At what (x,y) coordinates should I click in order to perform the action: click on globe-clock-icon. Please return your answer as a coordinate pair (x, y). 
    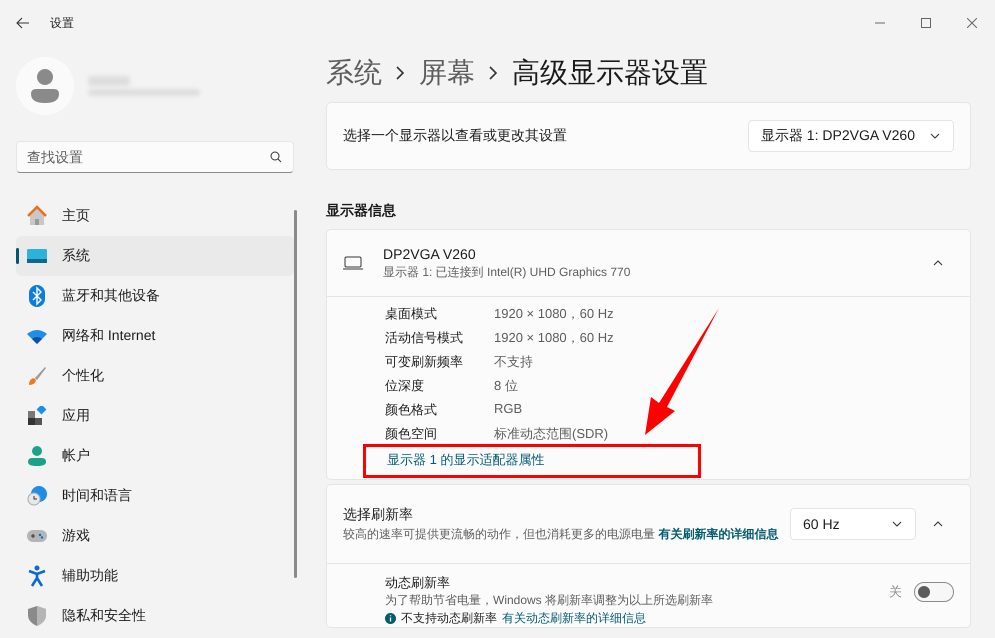
    Looking at the image, I should click on (37, 496).